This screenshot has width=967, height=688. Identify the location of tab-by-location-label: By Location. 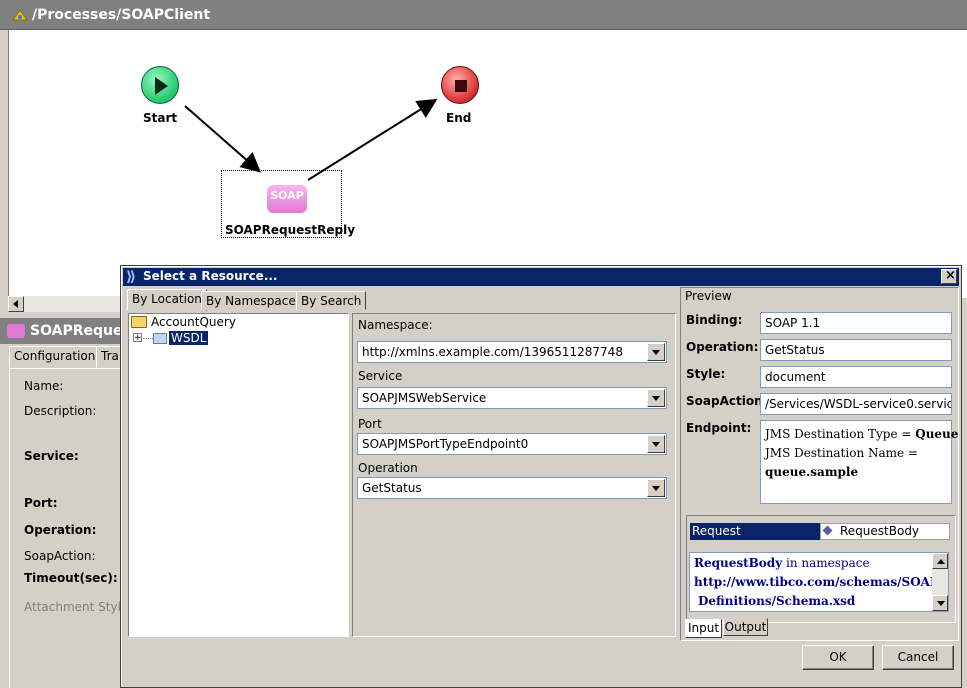
(167, 299).